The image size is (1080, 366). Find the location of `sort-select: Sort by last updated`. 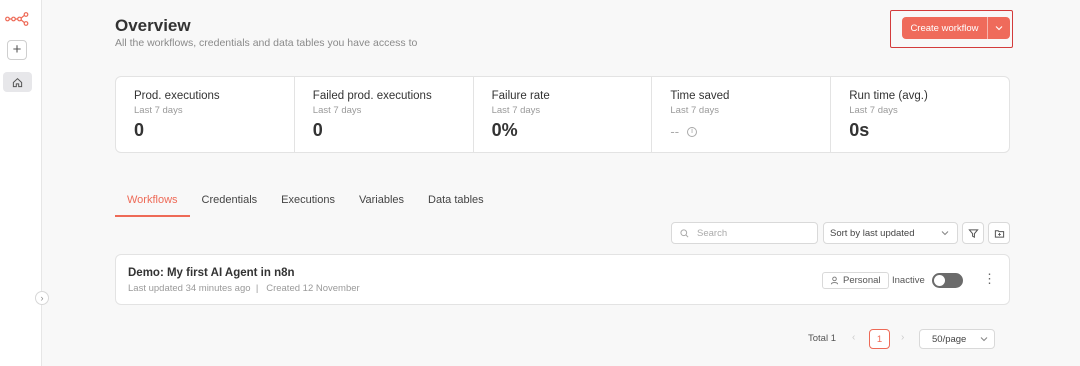

sort-select: Sort by last updated is located at coordinates (890, 233).